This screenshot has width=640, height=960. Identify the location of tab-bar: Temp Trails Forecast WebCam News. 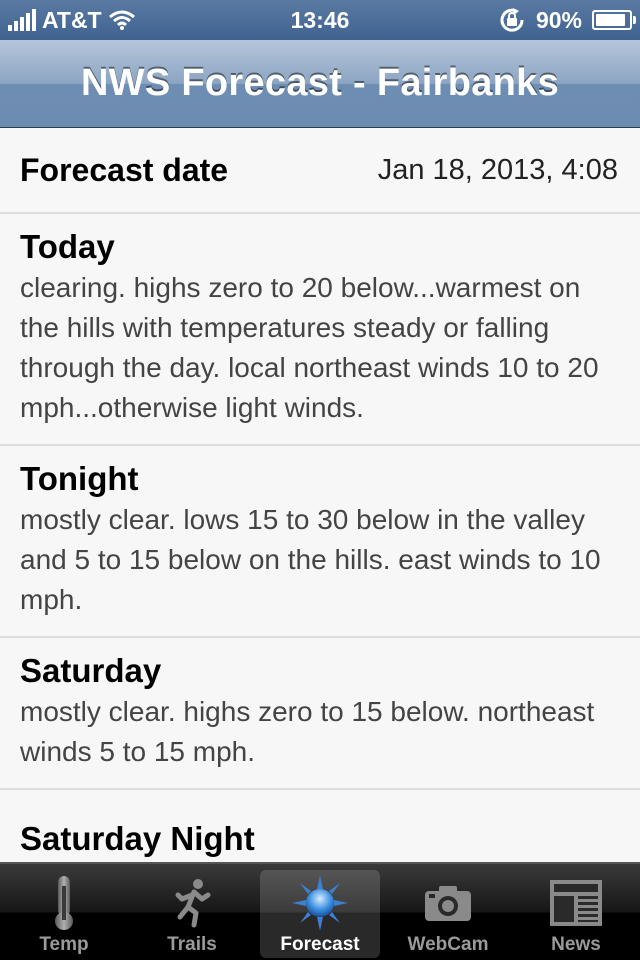
(320, 911).